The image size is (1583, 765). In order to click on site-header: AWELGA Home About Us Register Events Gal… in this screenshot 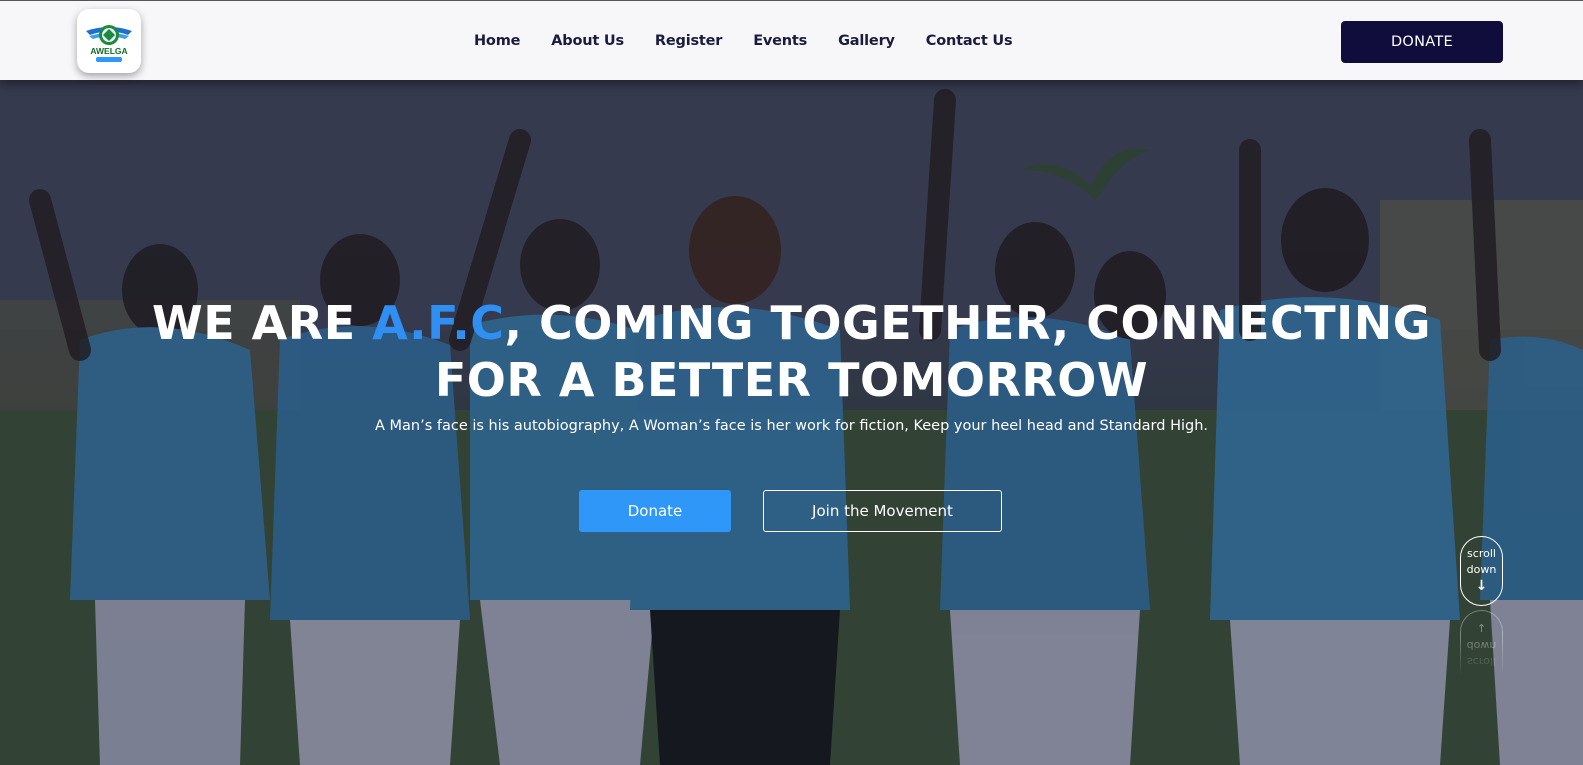, I will do `click(791, 40)`.